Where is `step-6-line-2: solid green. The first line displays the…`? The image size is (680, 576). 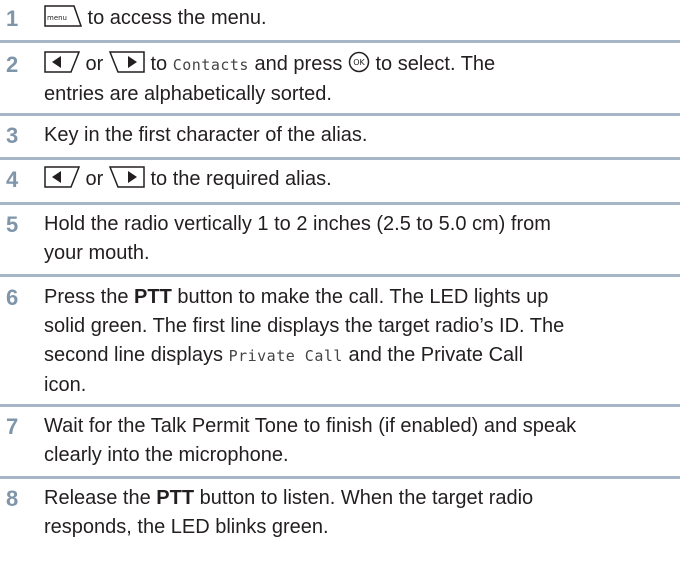
step-6-line-2: solid green. The first line displays the… is located at coordinates (304, 326).